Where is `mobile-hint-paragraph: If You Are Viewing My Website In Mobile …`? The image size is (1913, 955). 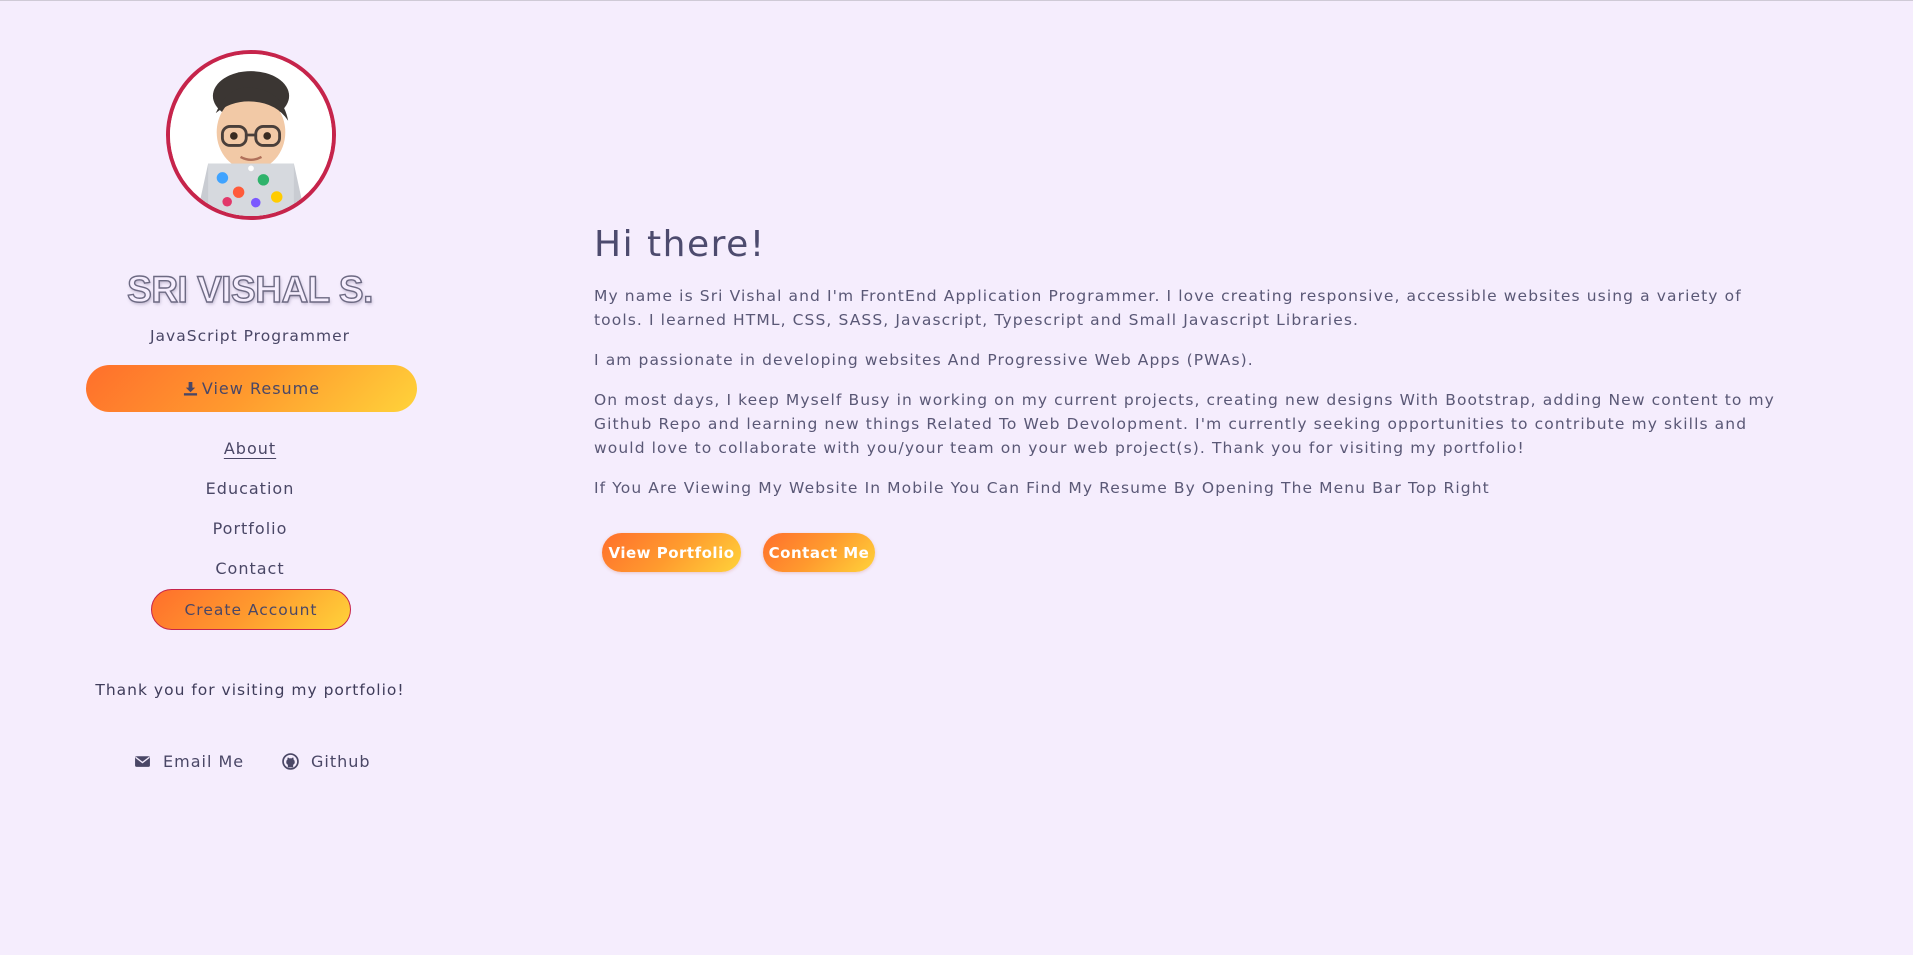 mobile-hint-paragraph: If You Are Viewing My Website In Mobile … is located at coordinates (1042, 488).